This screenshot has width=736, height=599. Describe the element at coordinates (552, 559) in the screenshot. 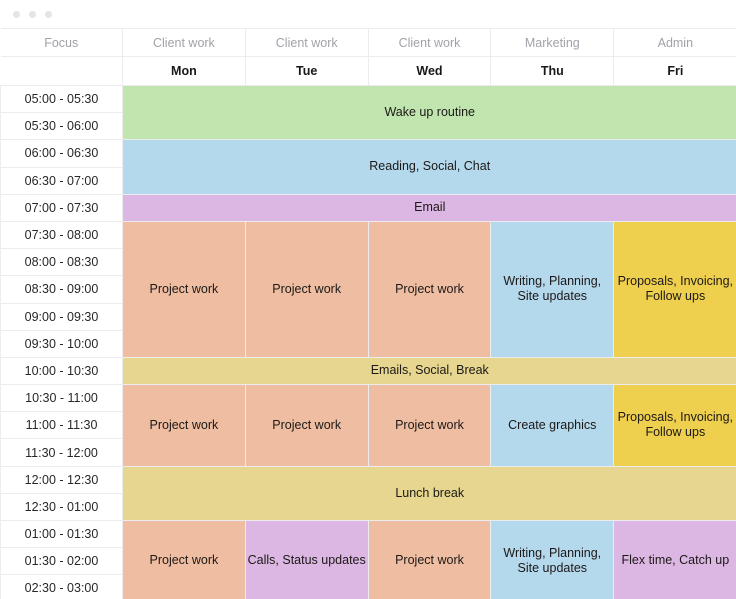

I see `schedule-block-afternoon-thu-writing: Writing, Planning, Site updates` at that location.